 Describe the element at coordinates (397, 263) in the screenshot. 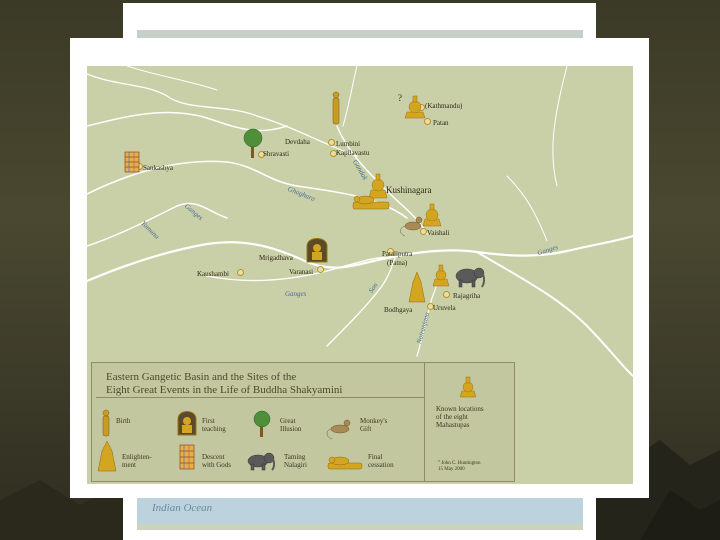

I see `label-patna: (Patna)` at that location.